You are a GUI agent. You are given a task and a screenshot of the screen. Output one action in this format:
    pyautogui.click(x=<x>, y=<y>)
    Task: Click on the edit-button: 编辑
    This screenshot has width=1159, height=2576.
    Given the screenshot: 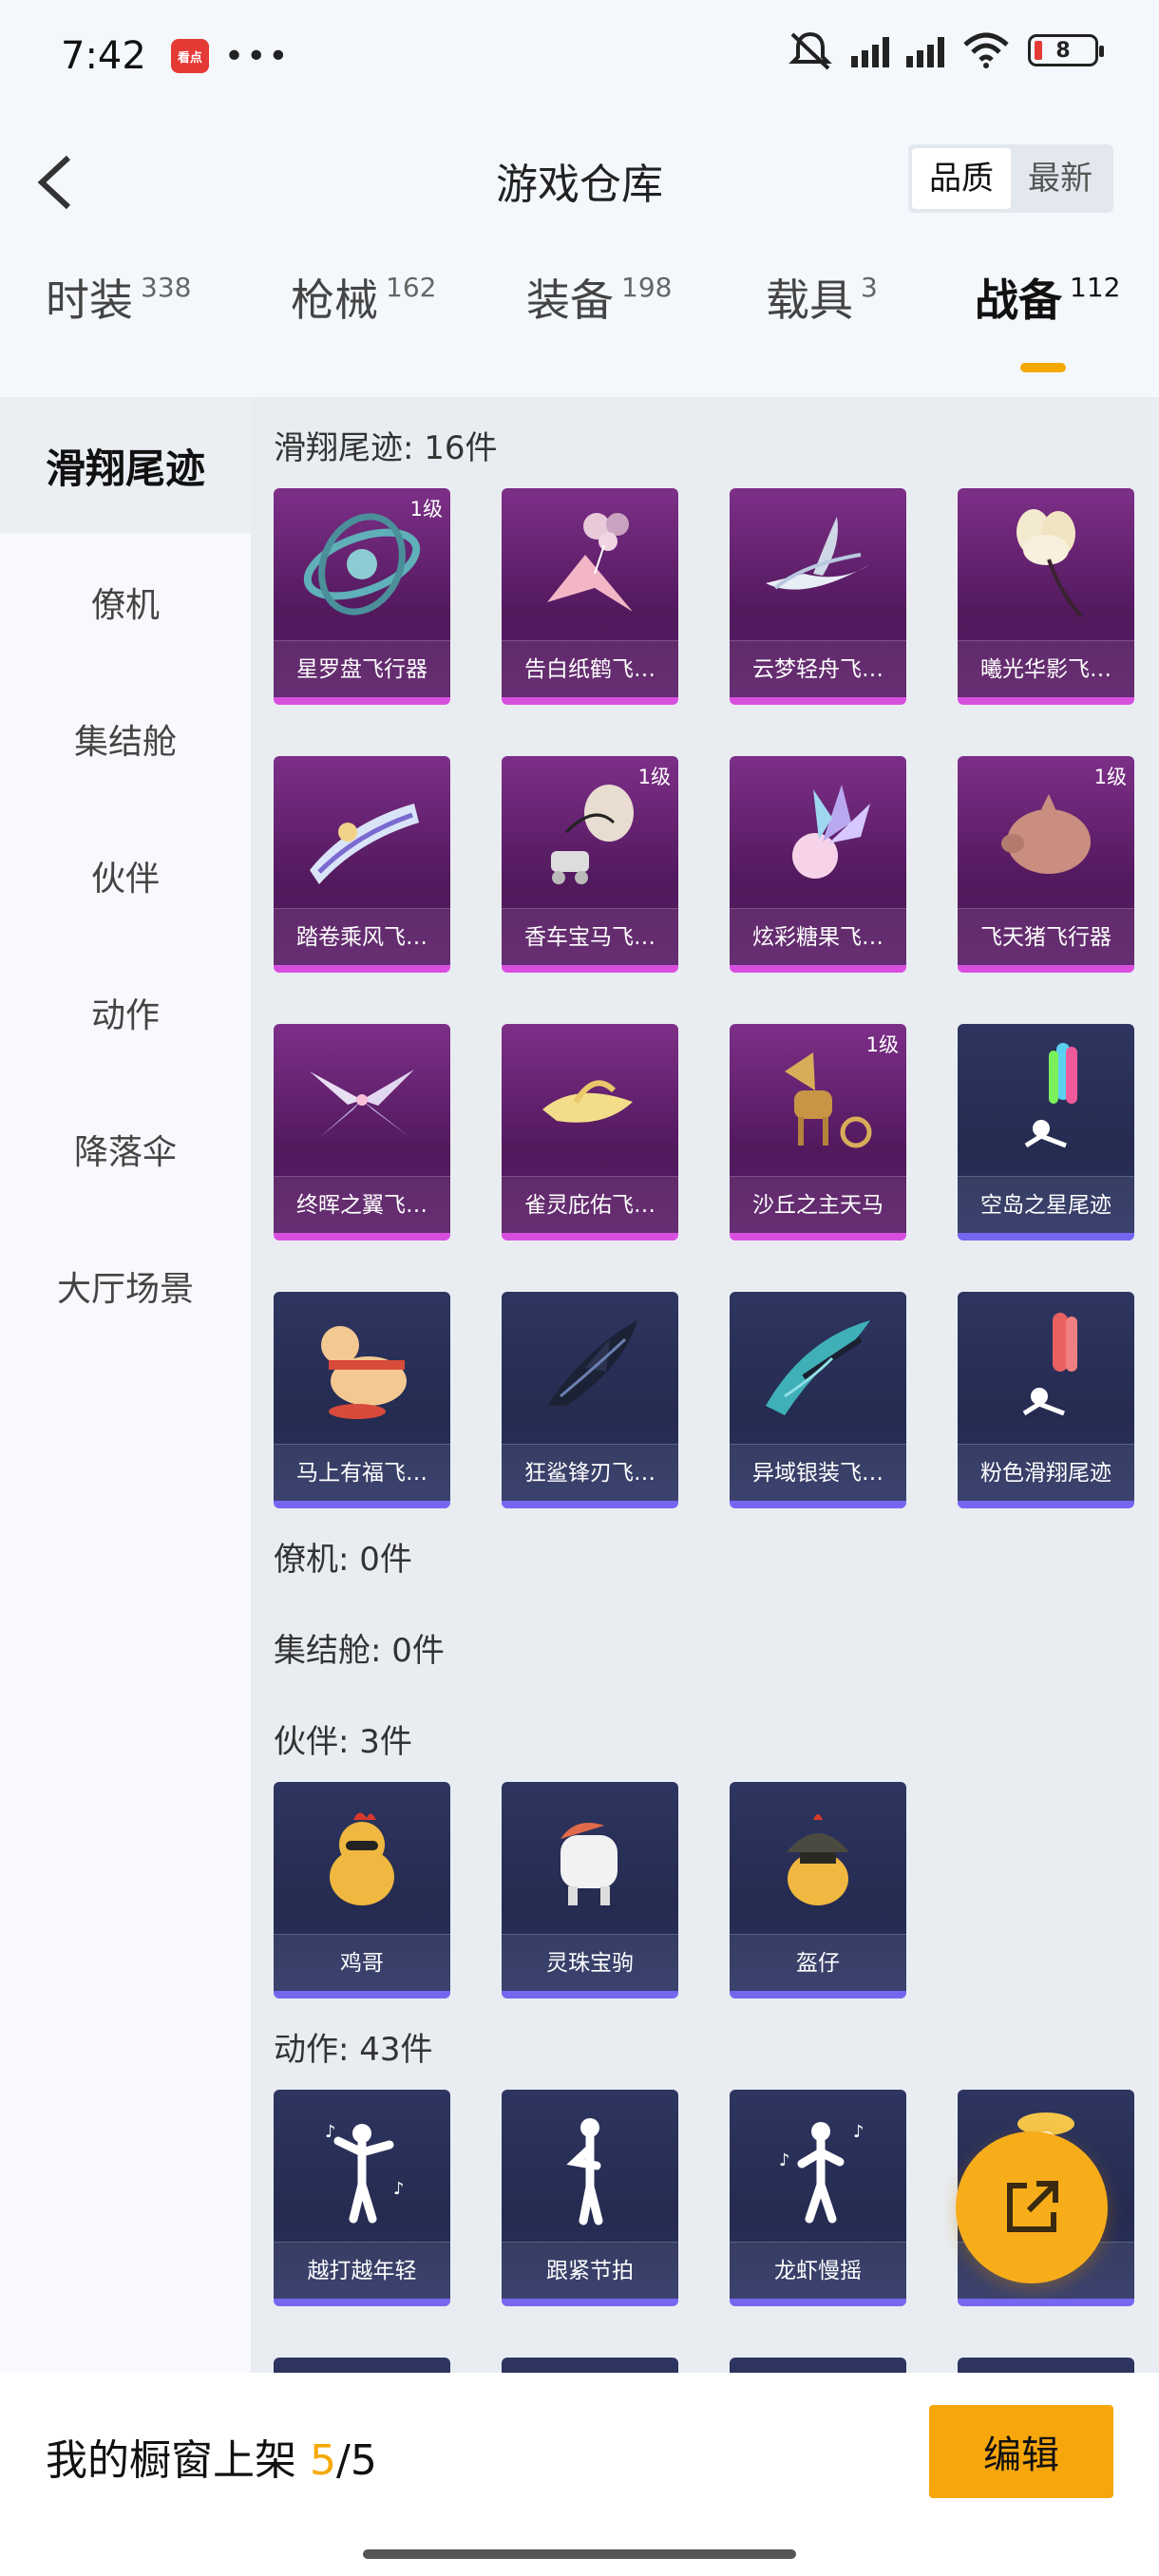 What is the action you would take?
    pyautogui.click(x=1021, y=2451)
    